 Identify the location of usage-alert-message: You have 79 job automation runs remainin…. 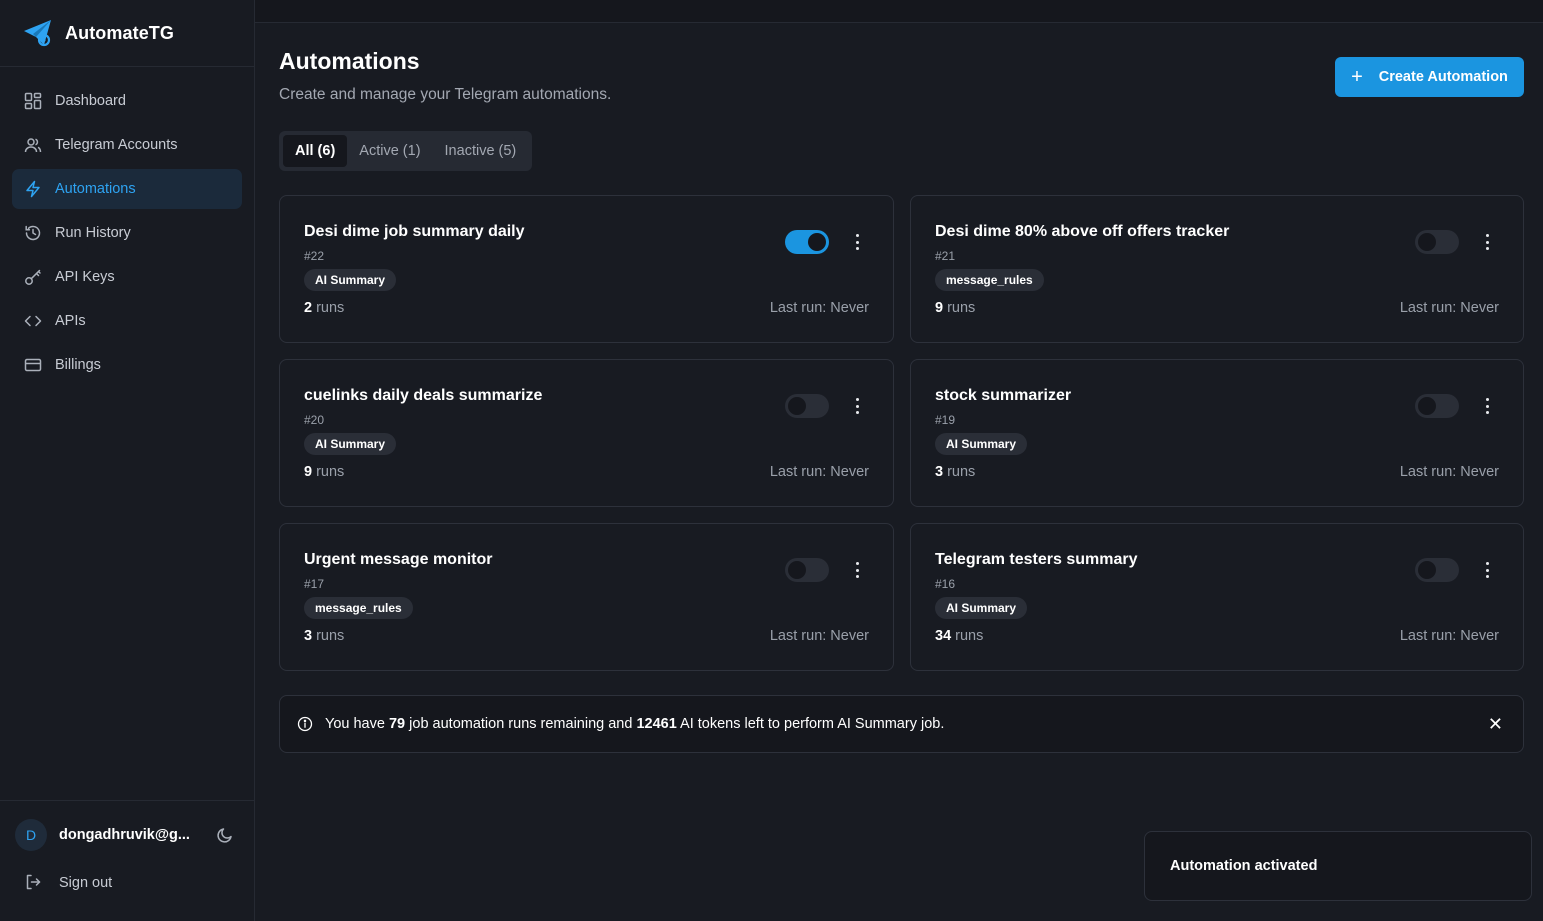
(634, 724).